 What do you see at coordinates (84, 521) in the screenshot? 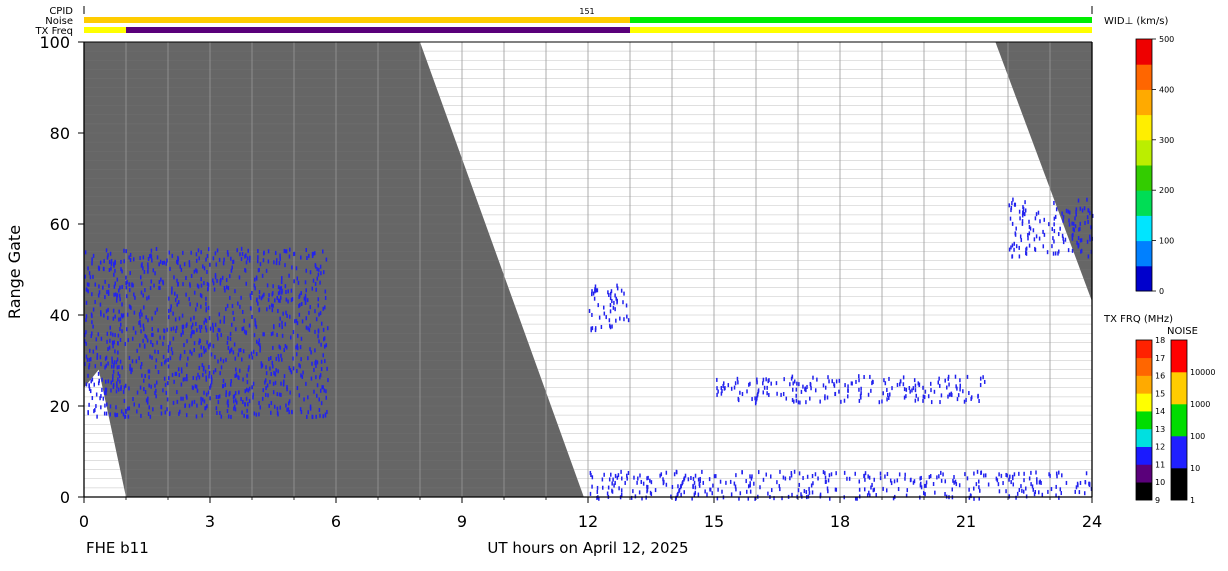
I see `x-tick-label: 0` at bounding box center [84, 521].